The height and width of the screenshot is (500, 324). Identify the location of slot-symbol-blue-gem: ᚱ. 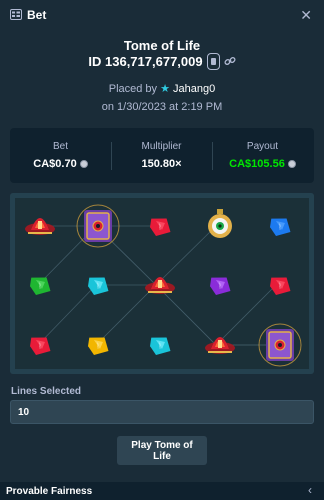
(280, 227).